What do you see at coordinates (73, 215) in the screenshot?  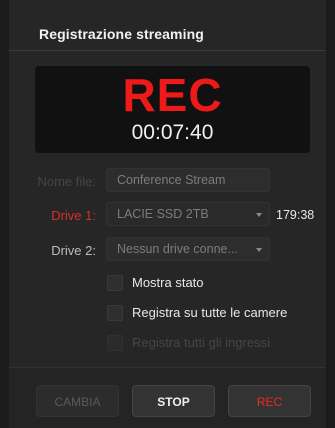 I see `drive1-label: Drive 1:` at bounding box center [73, 215].